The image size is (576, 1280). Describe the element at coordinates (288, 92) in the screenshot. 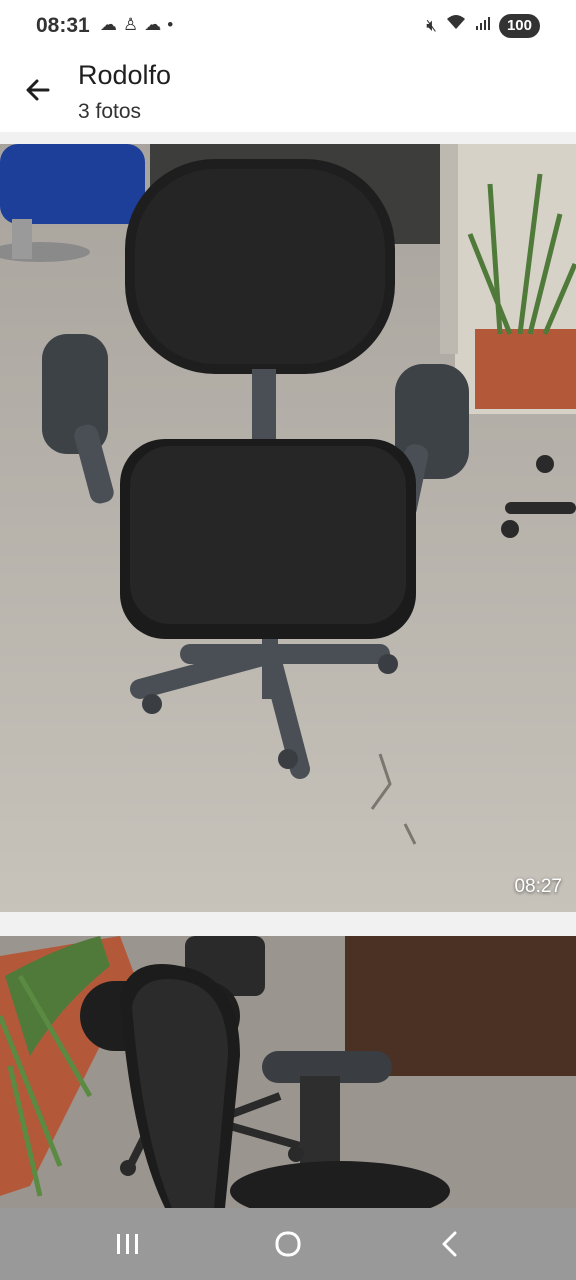

I see `app-header: Rodolfo 3 fotos` at that location.